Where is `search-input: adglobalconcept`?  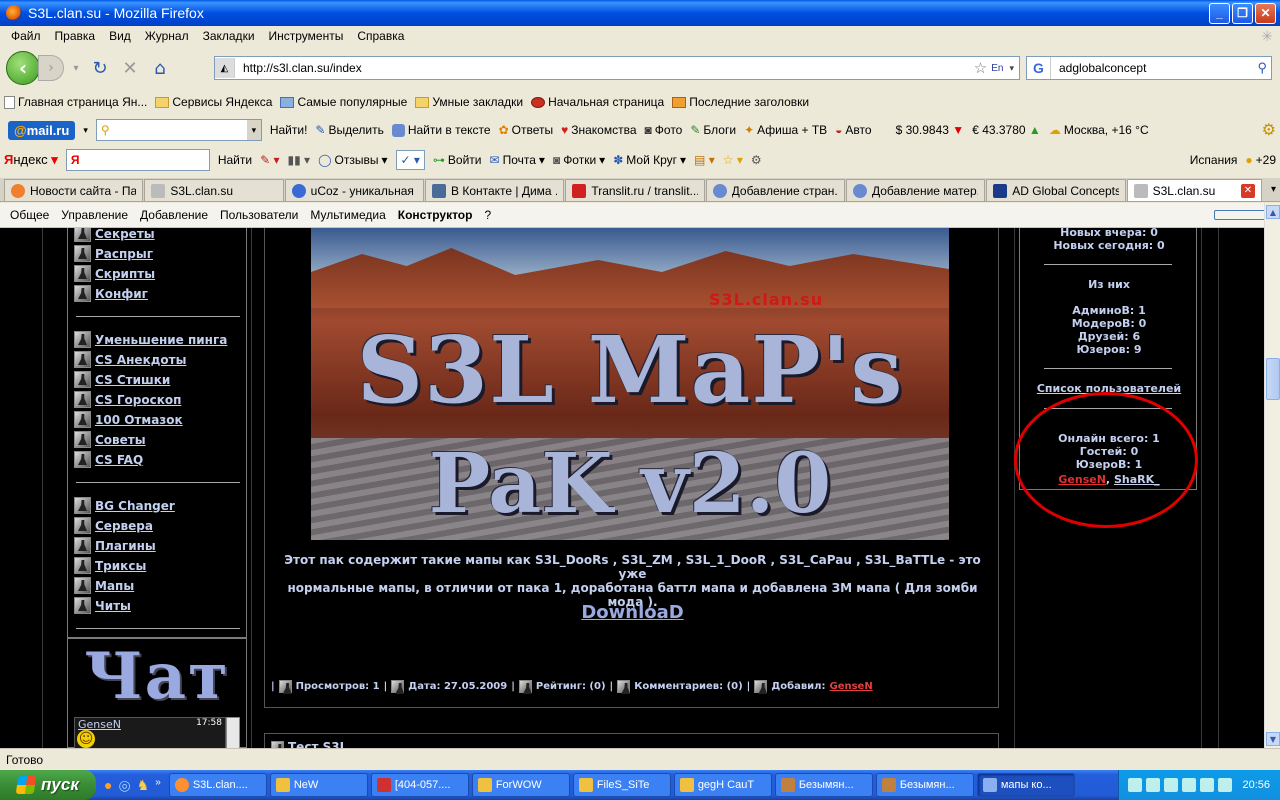 search-input: adglobalconcept is located at coordinates (1102, 68).